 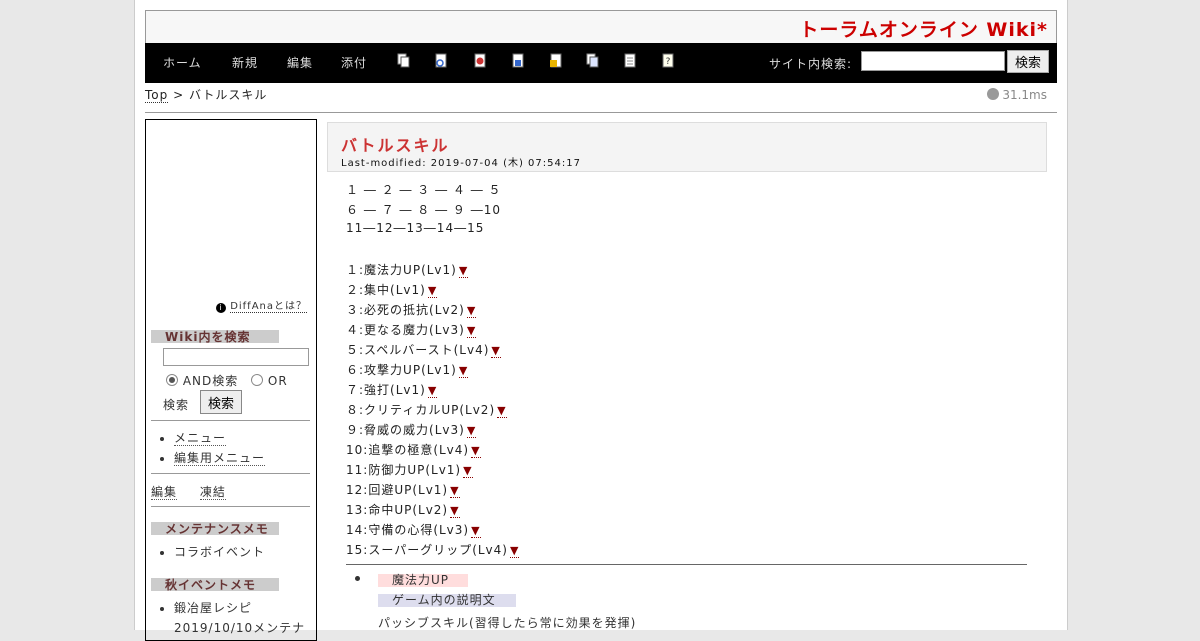 What do you see at coordinates (239, 608) in the screenshot?
I see `list-item: 鍛冶屋レシピ` at bounding box center [239, 608].